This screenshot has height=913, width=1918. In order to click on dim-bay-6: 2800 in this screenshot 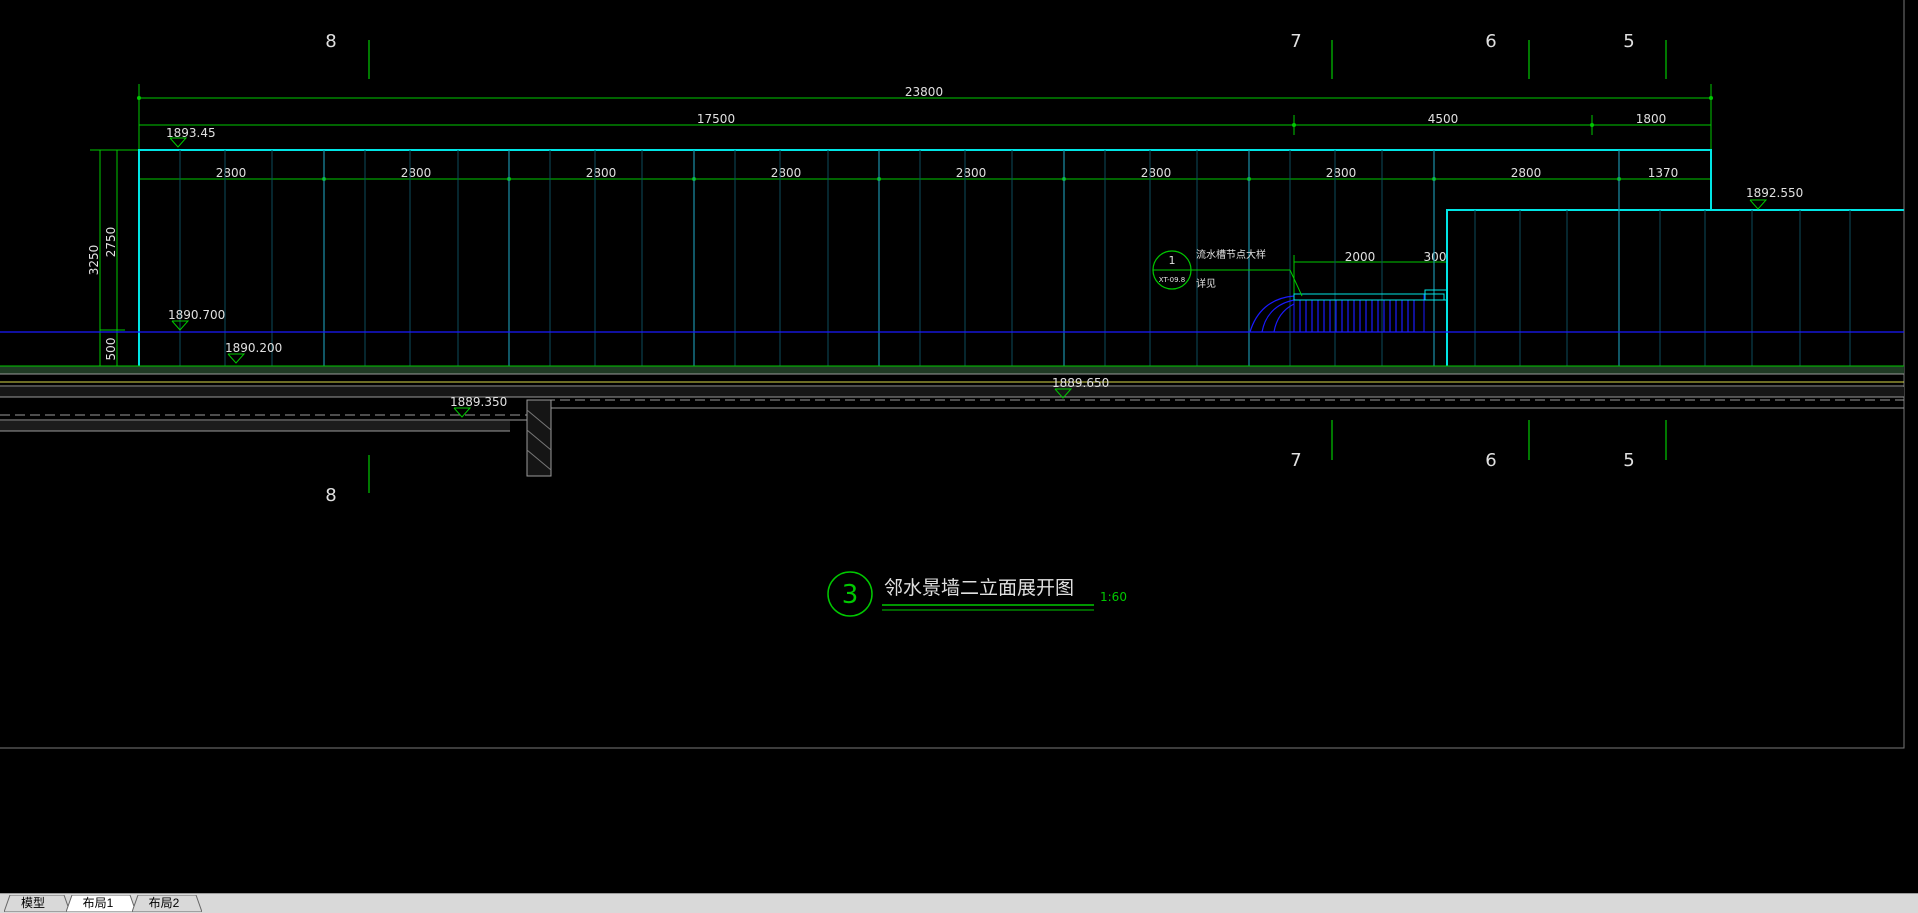, I will do `click(1156, 173)`.